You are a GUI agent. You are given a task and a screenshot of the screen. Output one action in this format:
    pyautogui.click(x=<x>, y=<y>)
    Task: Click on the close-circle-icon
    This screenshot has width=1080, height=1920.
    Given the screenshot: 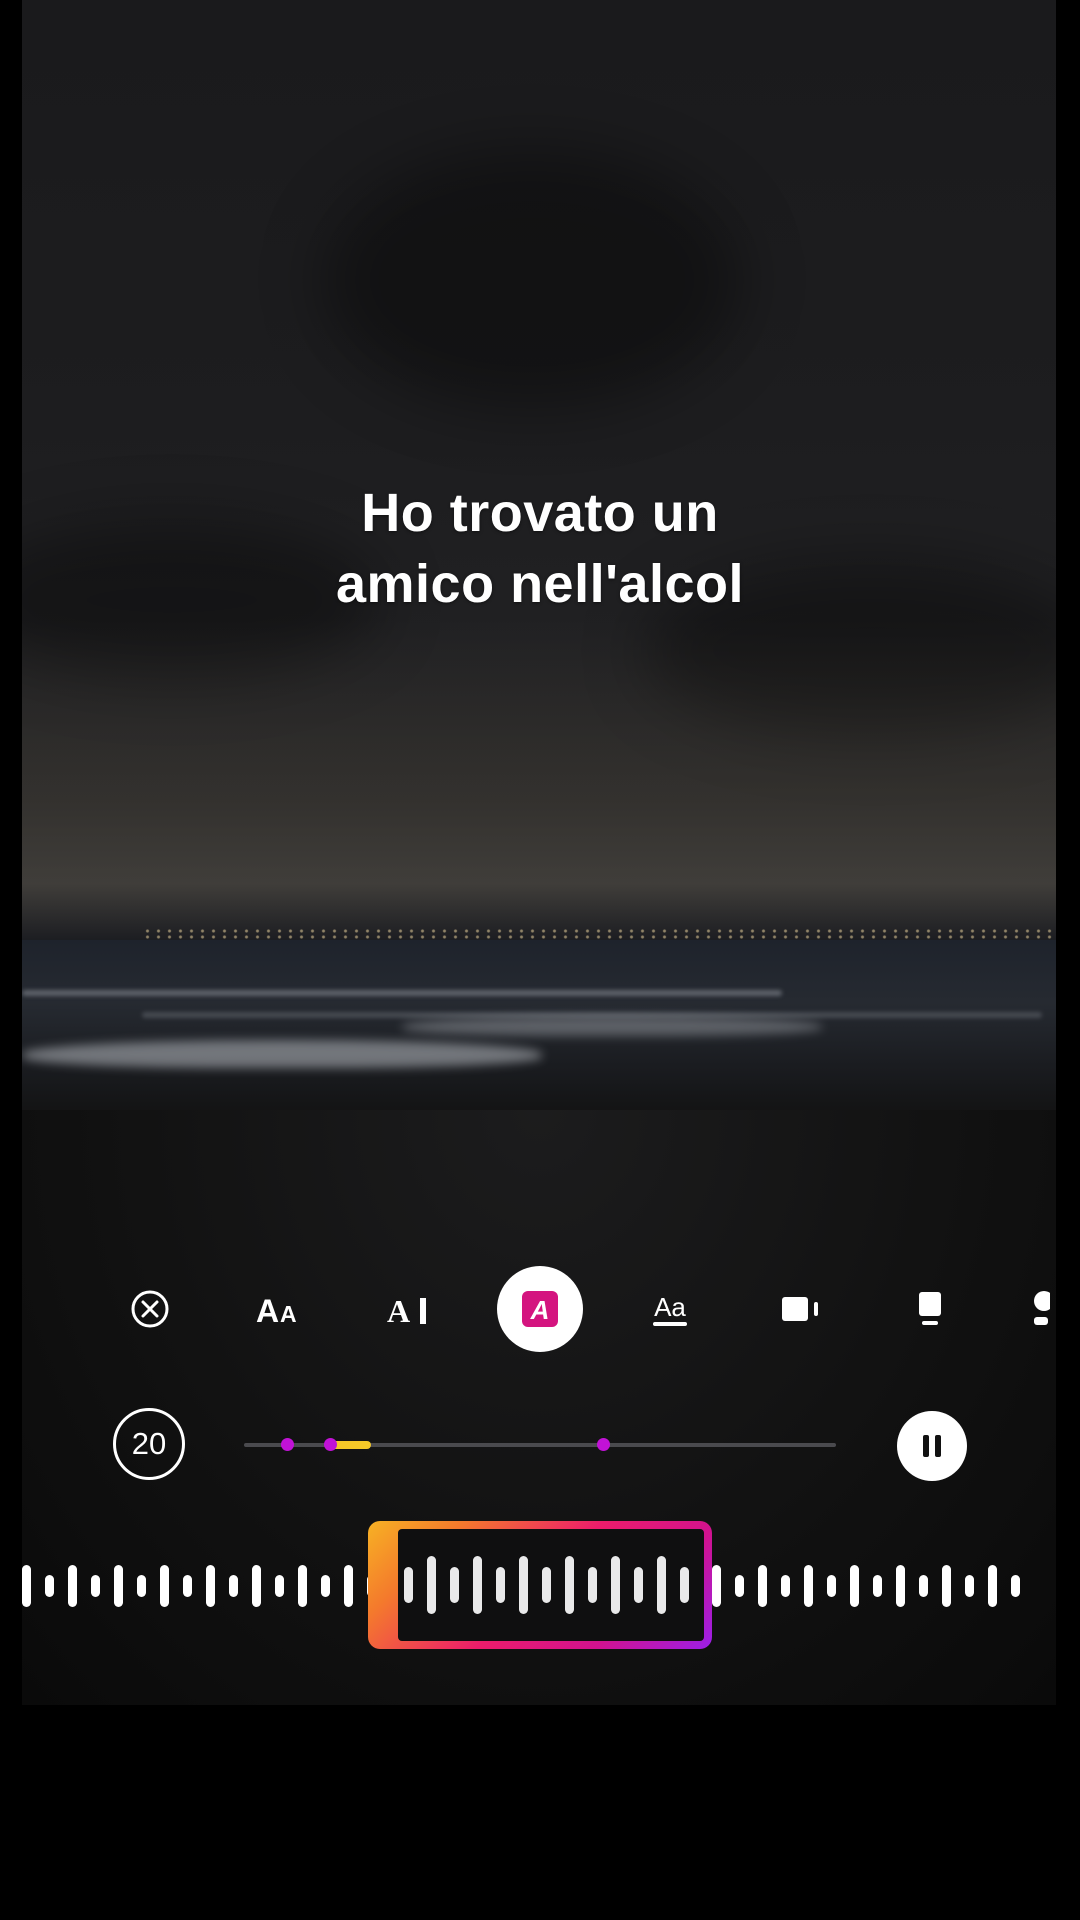 What is the action you would take?
    pyautogui.click(x=150, y=1309)
    